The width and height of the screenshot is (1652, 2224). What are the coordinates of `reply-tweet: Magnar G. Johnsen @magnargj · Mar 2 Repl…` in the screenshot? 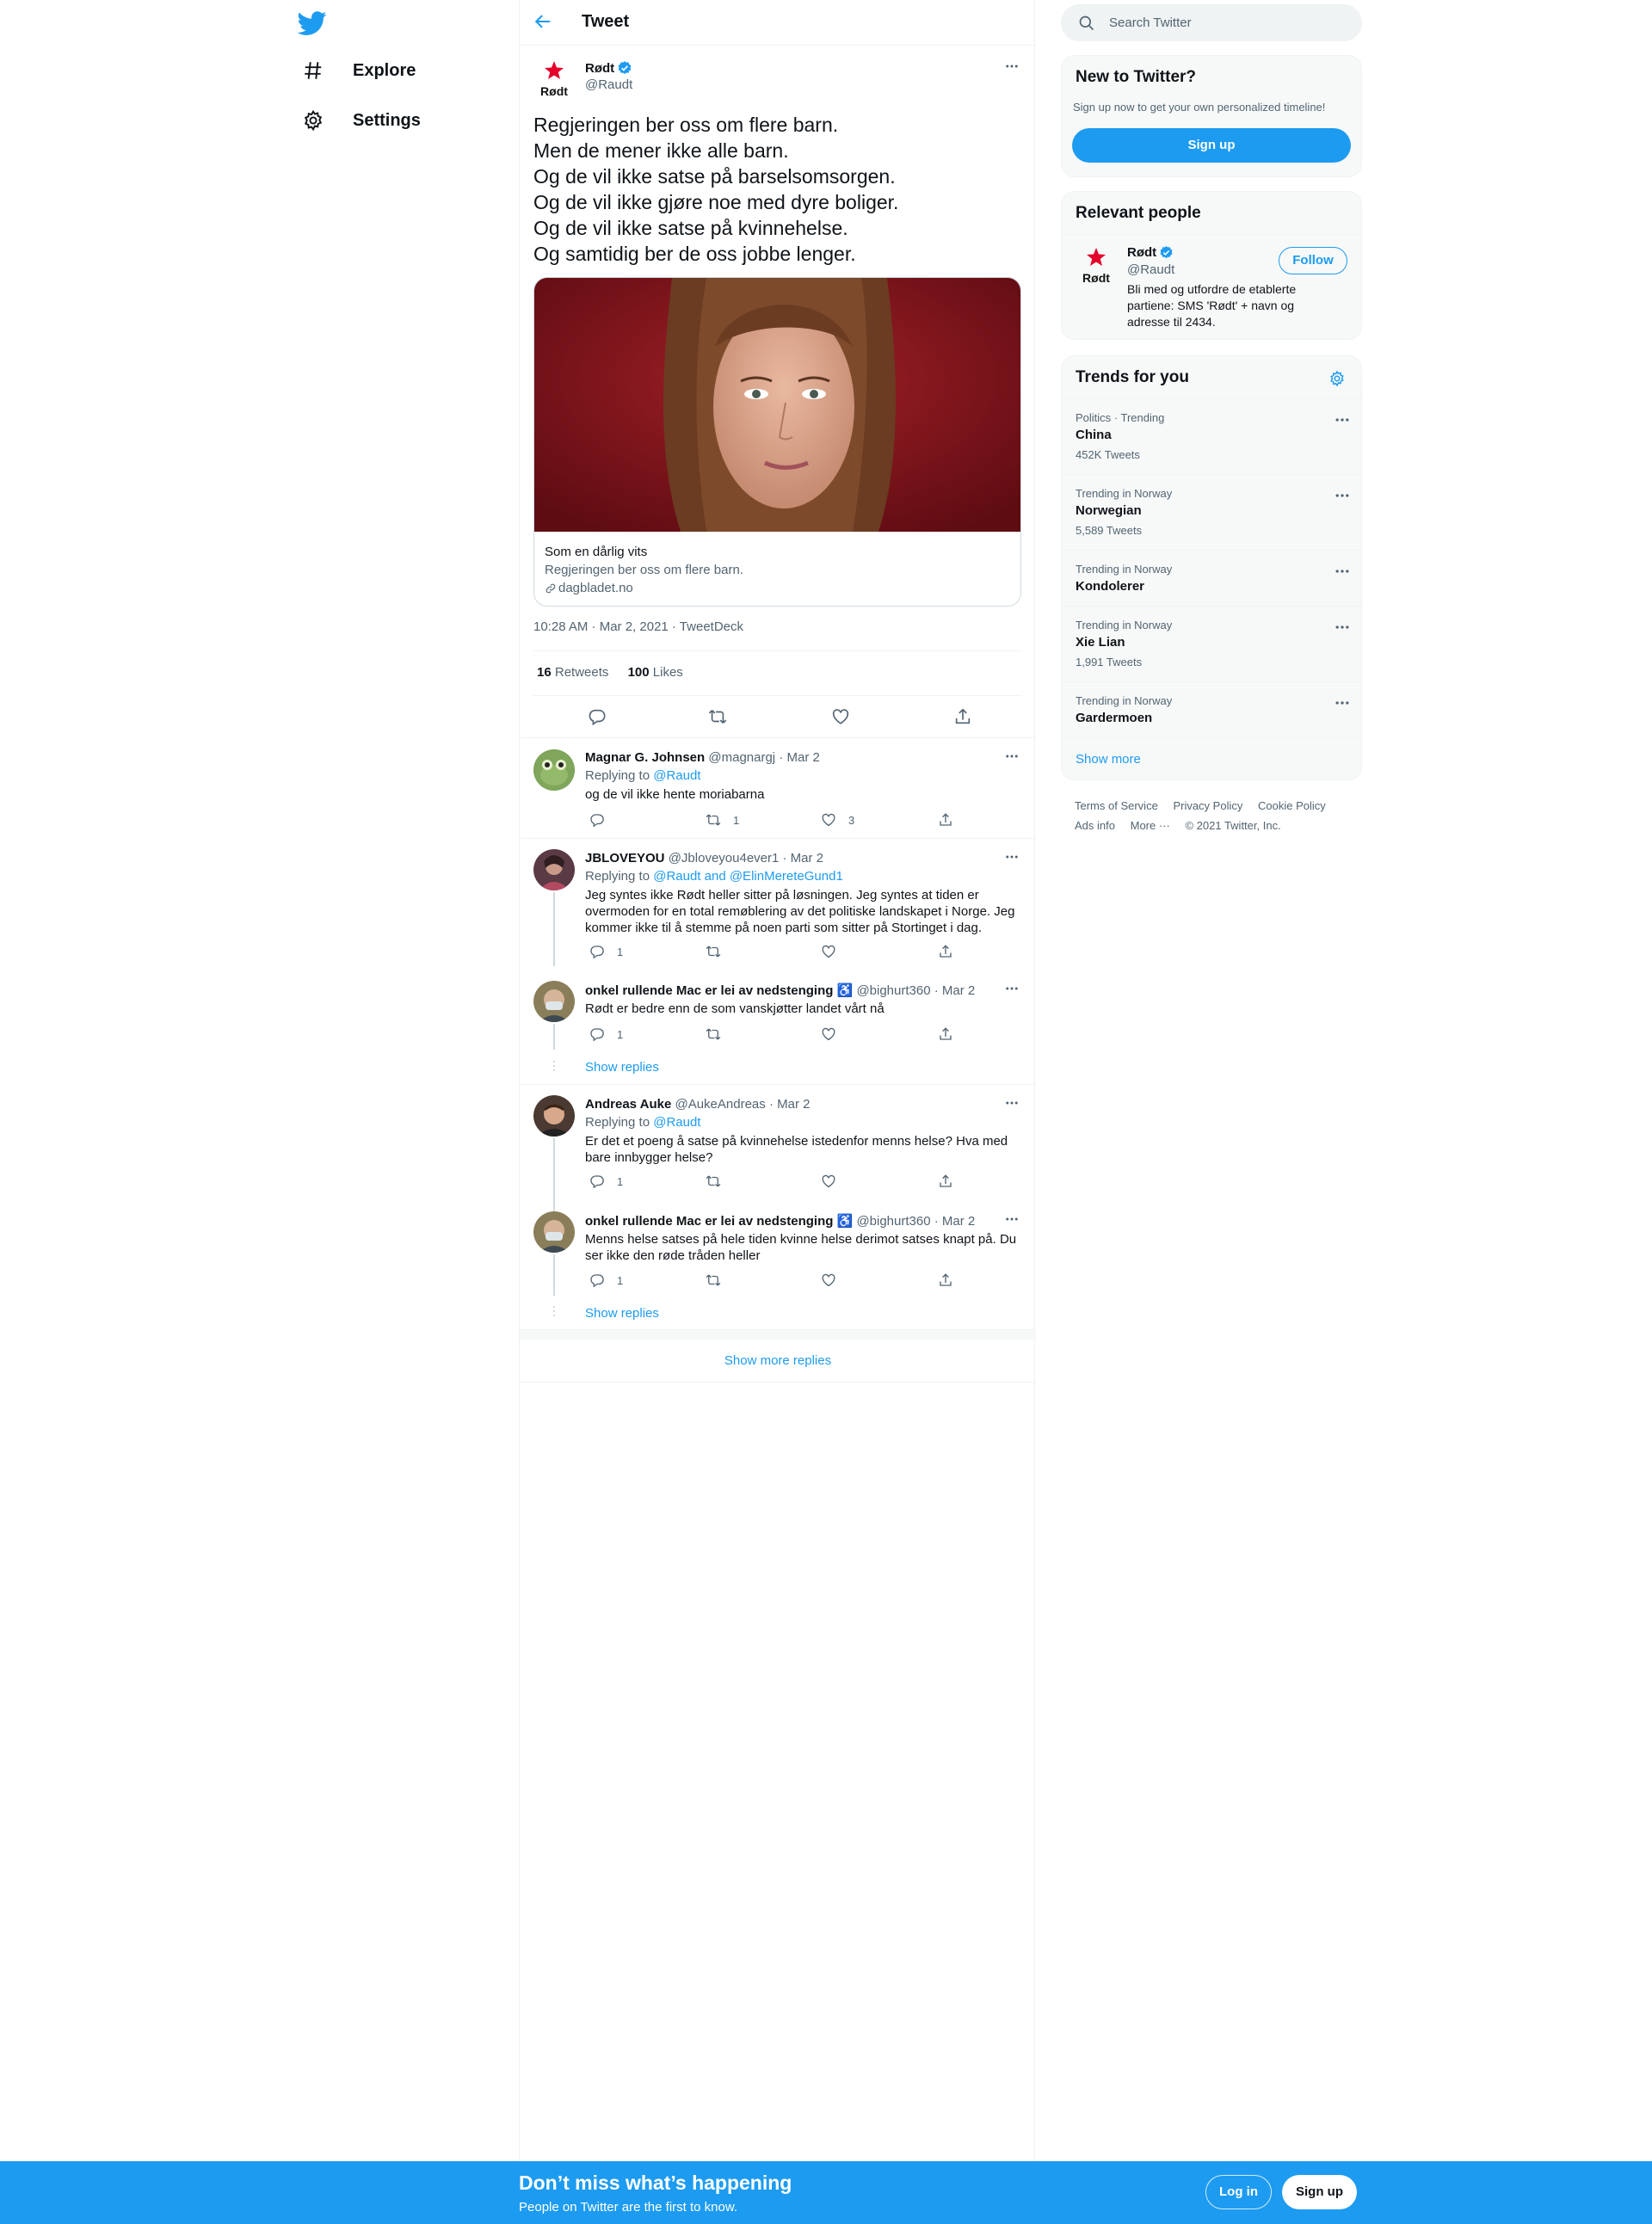 It's located at (778, 788).